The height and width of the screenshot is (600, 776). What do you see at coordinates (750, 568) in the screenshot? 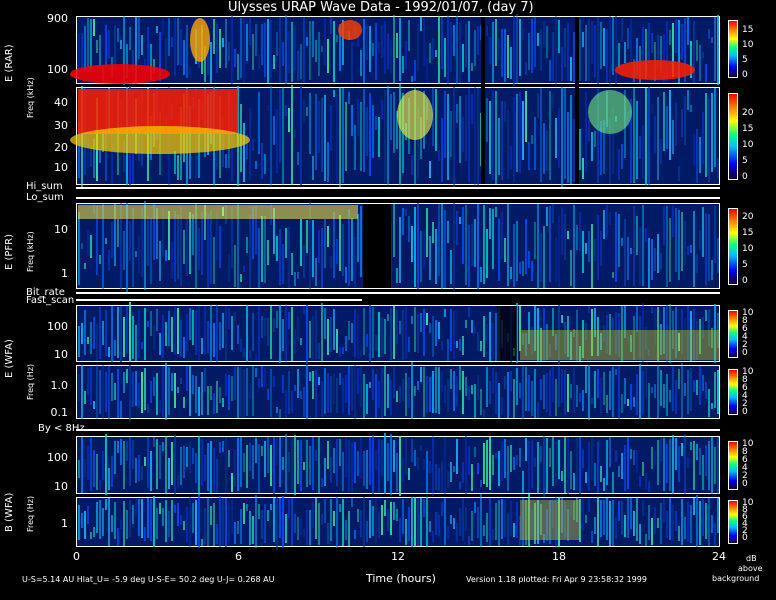
I see `above-label: above` at bounding box center [750, 568].